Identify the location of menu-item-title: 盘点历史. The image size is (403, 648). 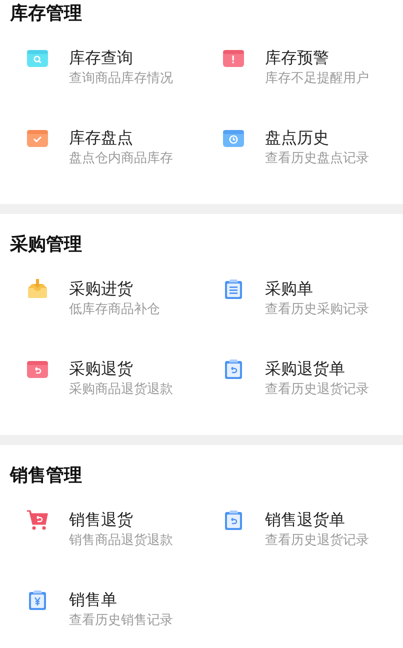
(317, 138).